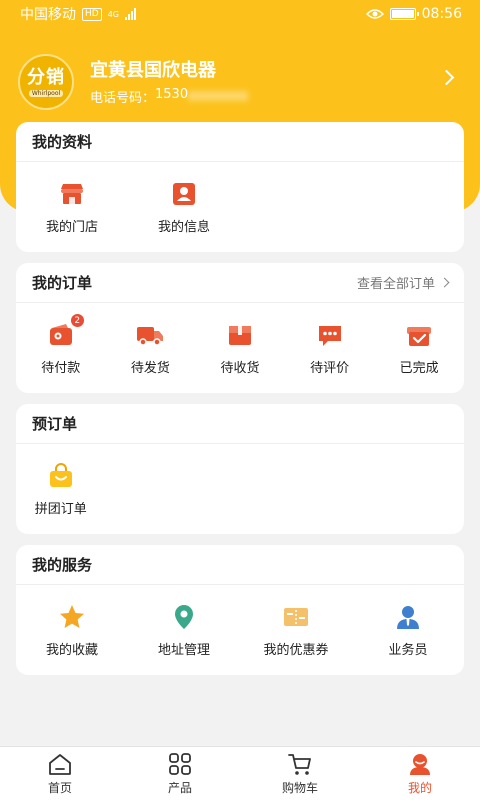 This screenshot has width=480, height=800. I want to click on salesperson-label: 业务员, so click(408, 650).